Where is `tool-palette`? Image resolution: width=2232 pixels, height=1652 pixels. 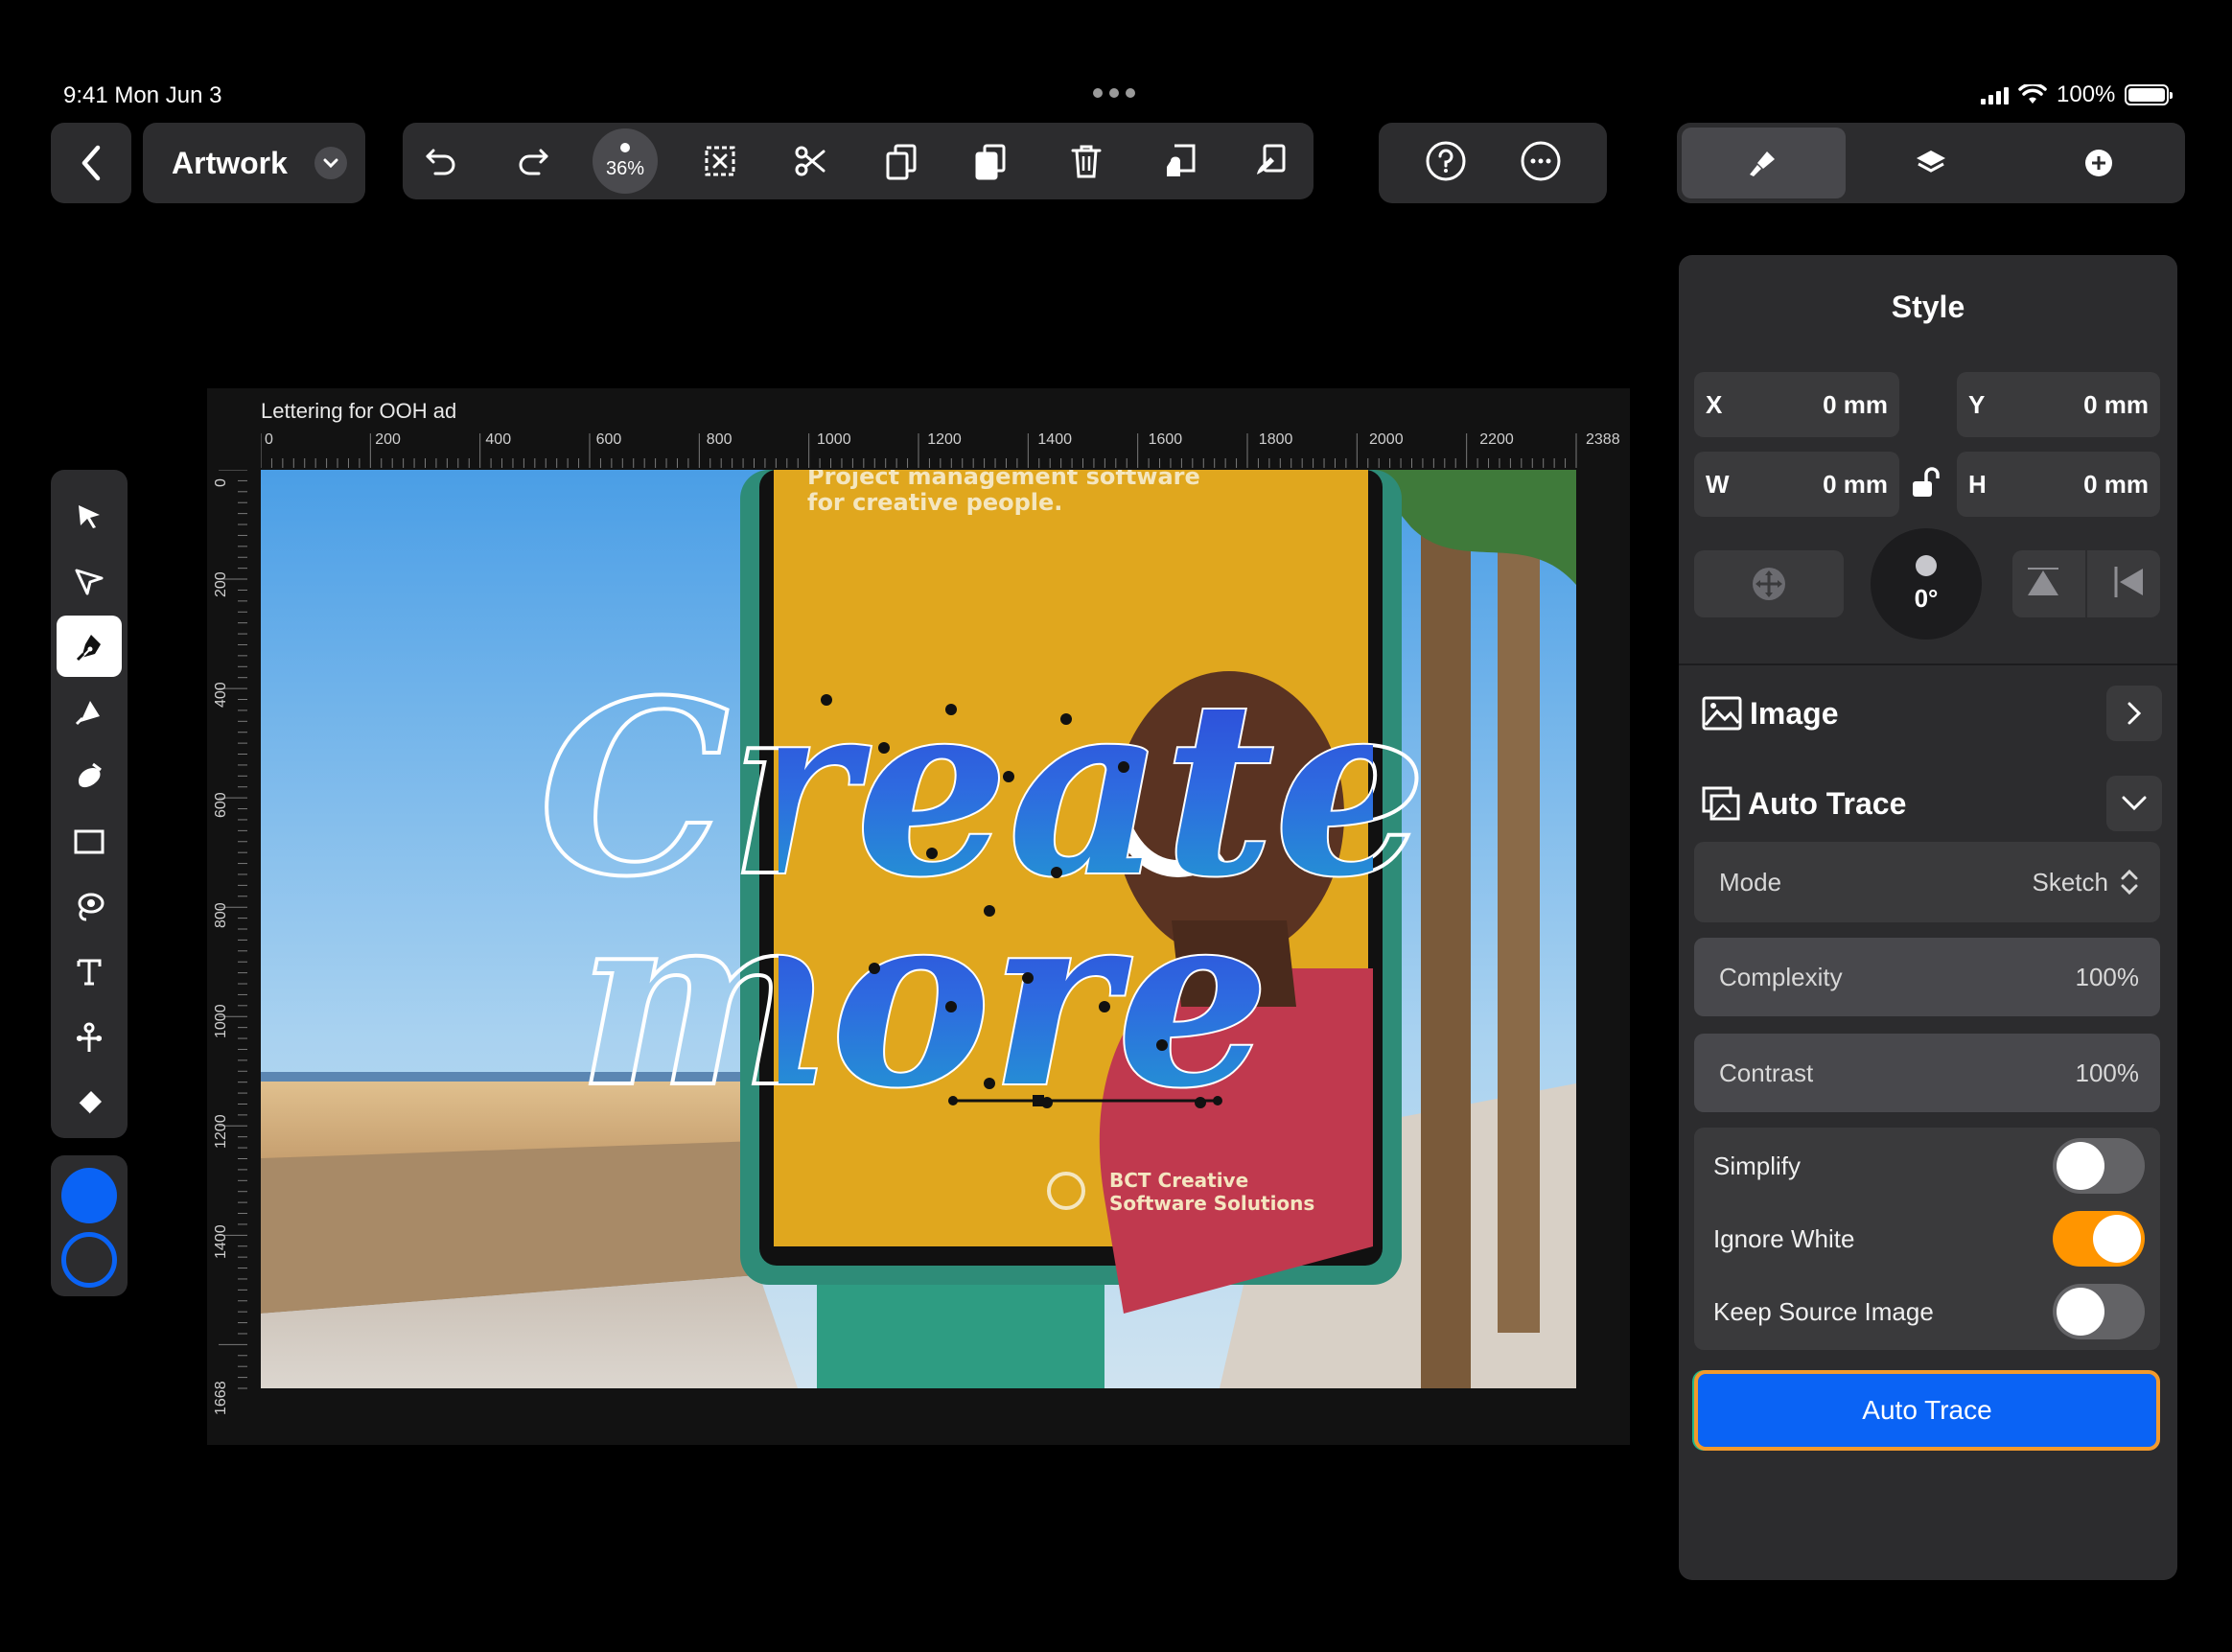
tool-palette is located at coordinates (89, 804).